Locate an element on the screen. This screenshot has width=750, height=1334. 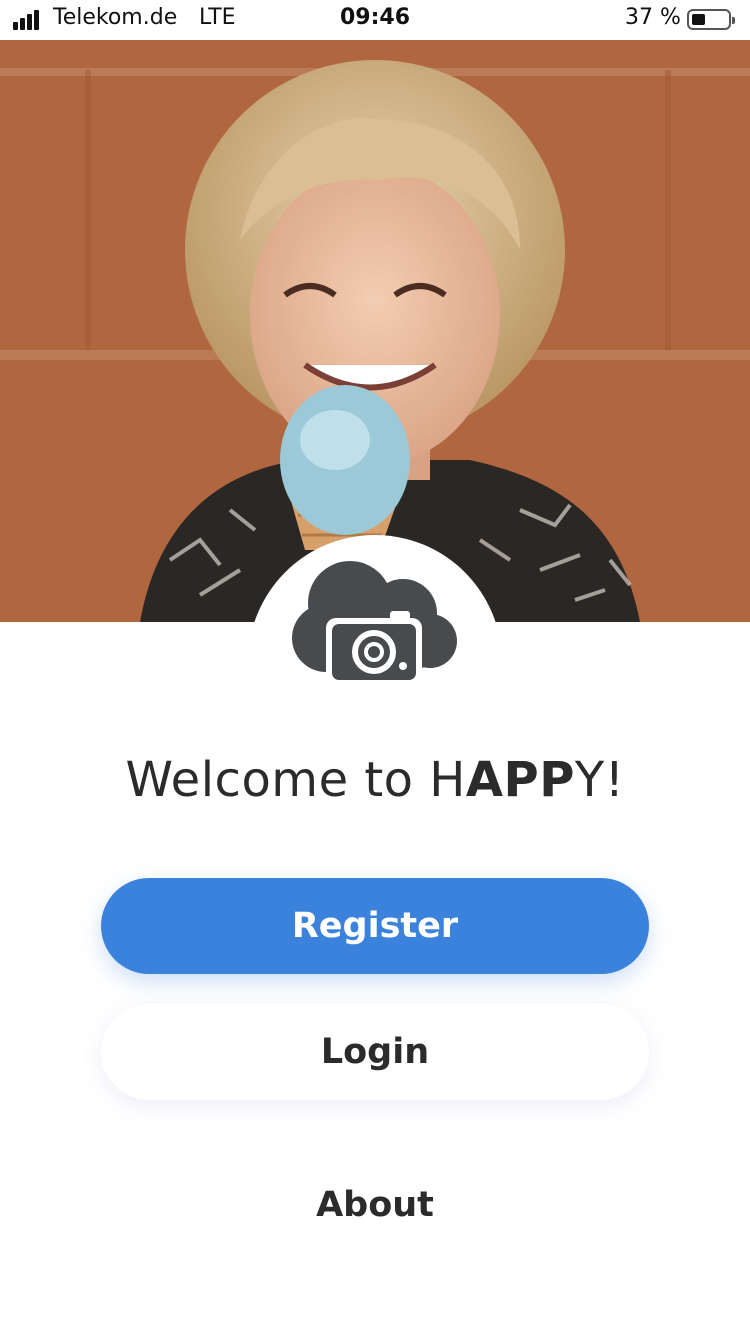
welcome-suffix: Y! is located at coordinates (599, 780).